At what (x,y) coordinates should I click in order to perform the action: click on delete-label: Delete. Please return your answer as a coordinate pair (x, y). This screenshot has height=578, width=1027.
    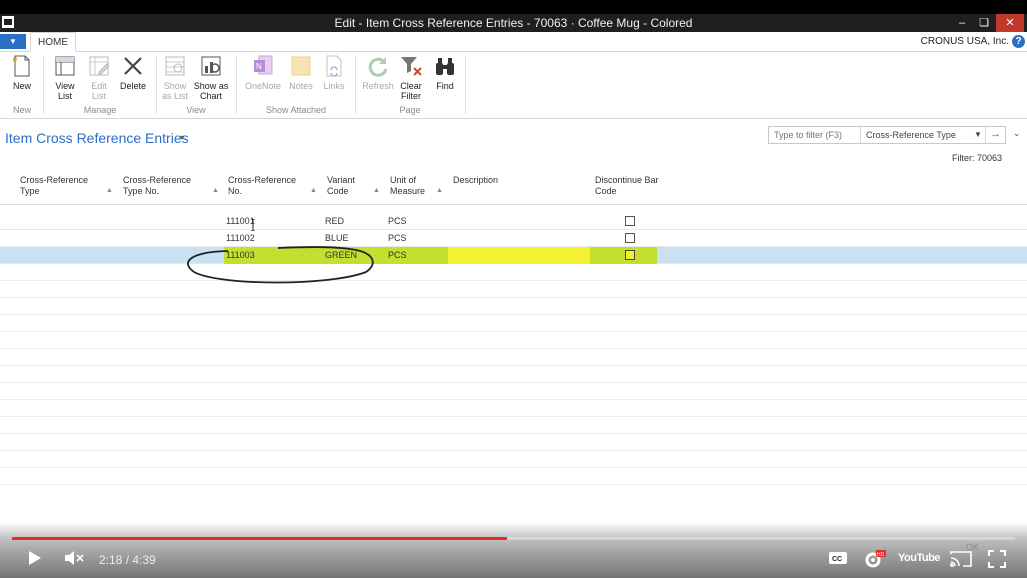
    Looking at the image, I should click on (132, 86).